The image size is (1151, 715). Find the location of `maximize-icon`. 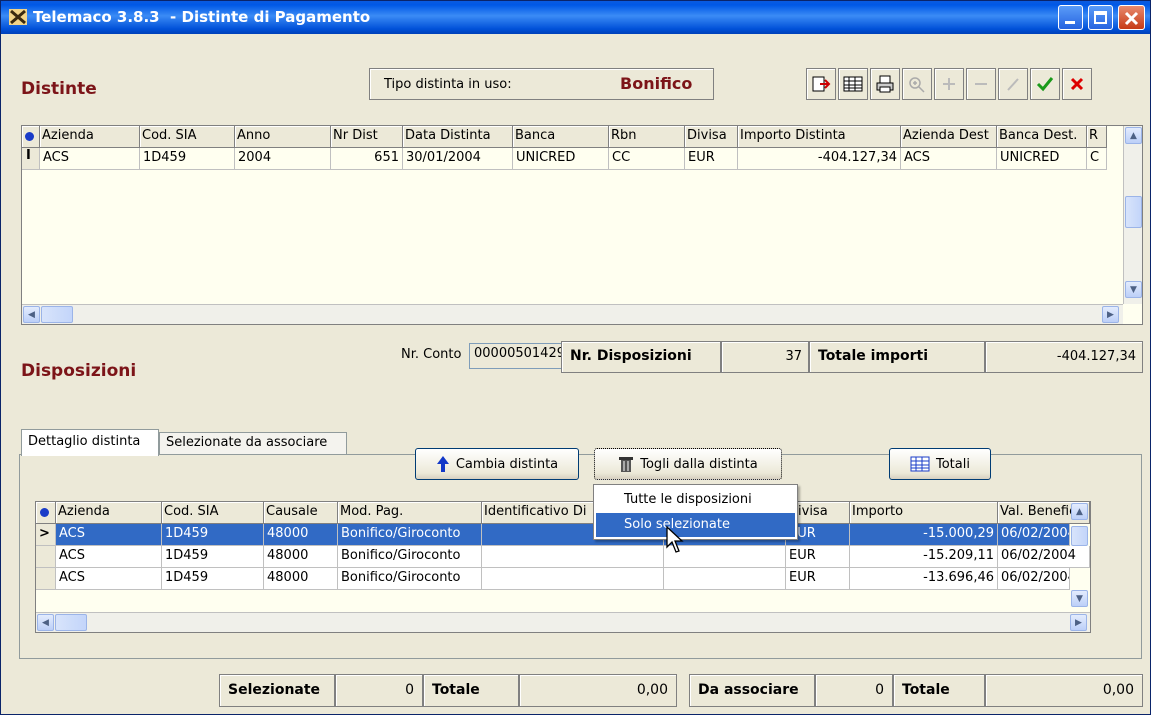

maximize-icon is located at coordinates (1100, 17).